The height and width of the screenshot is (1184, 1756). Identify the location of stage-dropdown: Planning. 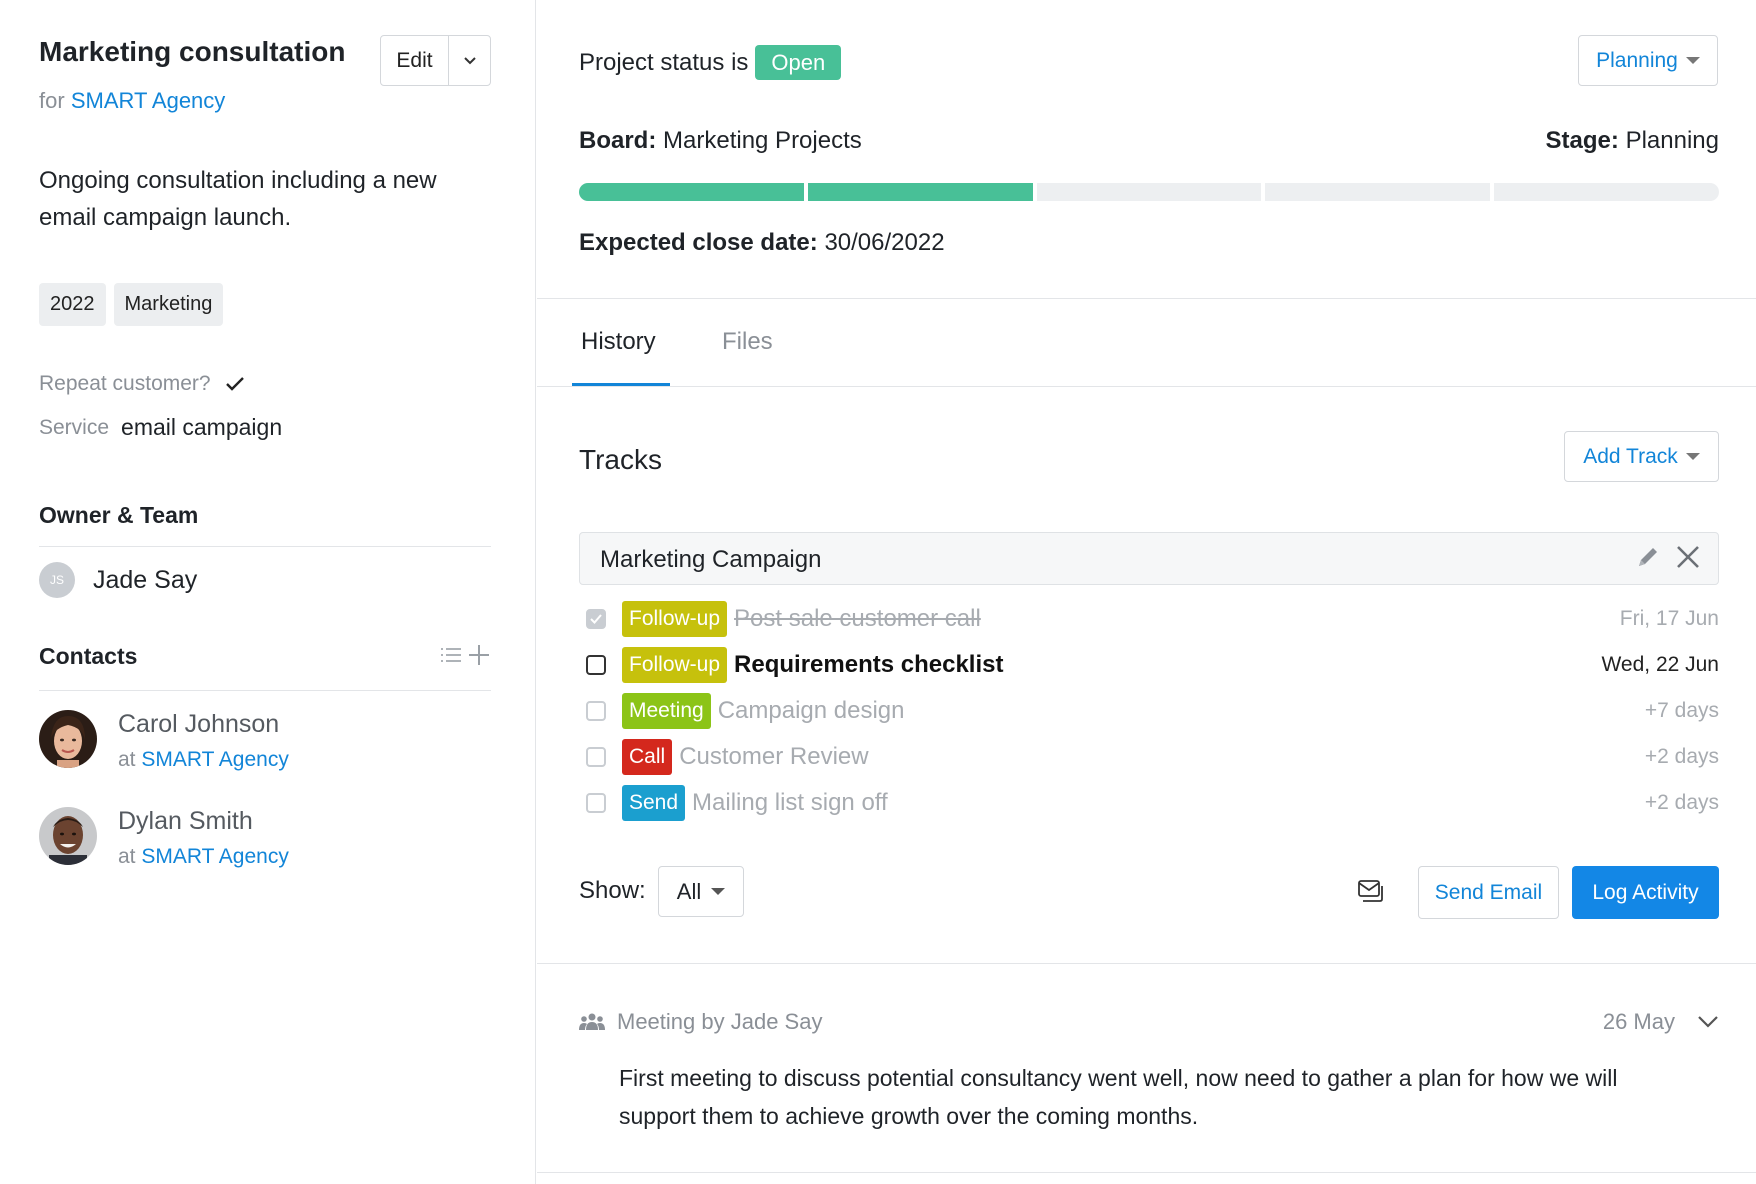
(1648, 60).